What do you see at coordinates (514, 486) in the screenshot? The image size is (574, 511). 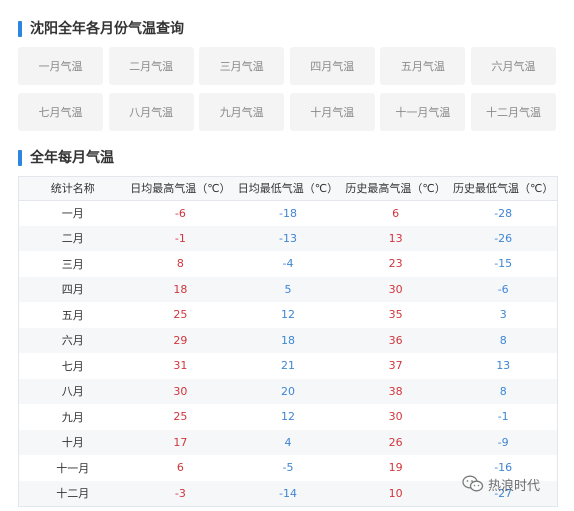 I see `watermark-text: 热浪时代` at bounding box center [514, 486].